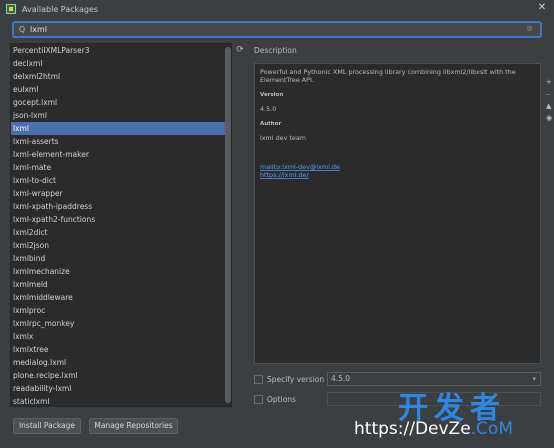 Image resolution: width=554 pixels, height=448 pixels. I want to click on package-list-item: lxmlbind, so click(121, 258).